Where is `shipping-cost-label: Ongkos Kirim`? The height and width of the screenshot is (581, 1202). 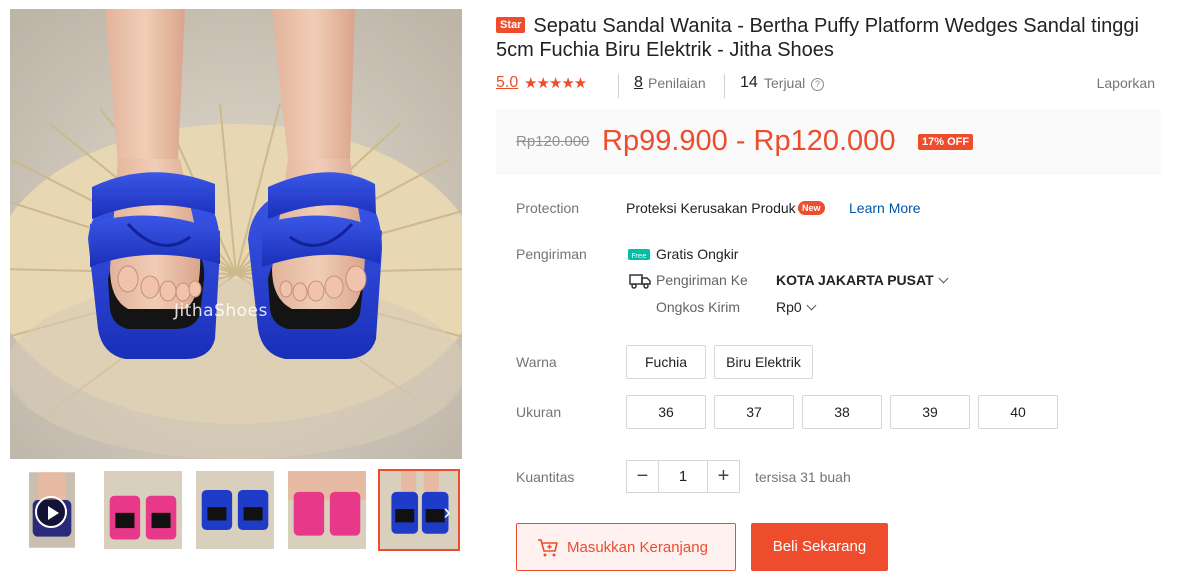
shipping-cost-label: Ongkos Kirim is located at coordinates (698, 307).